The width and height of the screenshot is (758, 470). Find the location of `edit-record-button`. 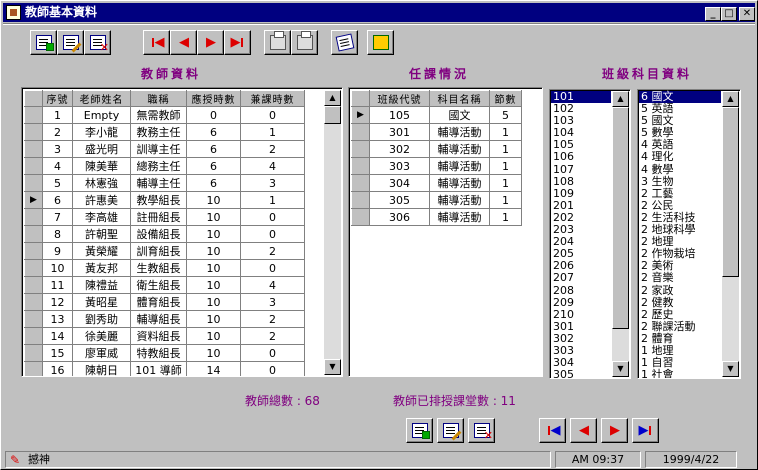

edit-record-button is located at coordinates (70, 42).